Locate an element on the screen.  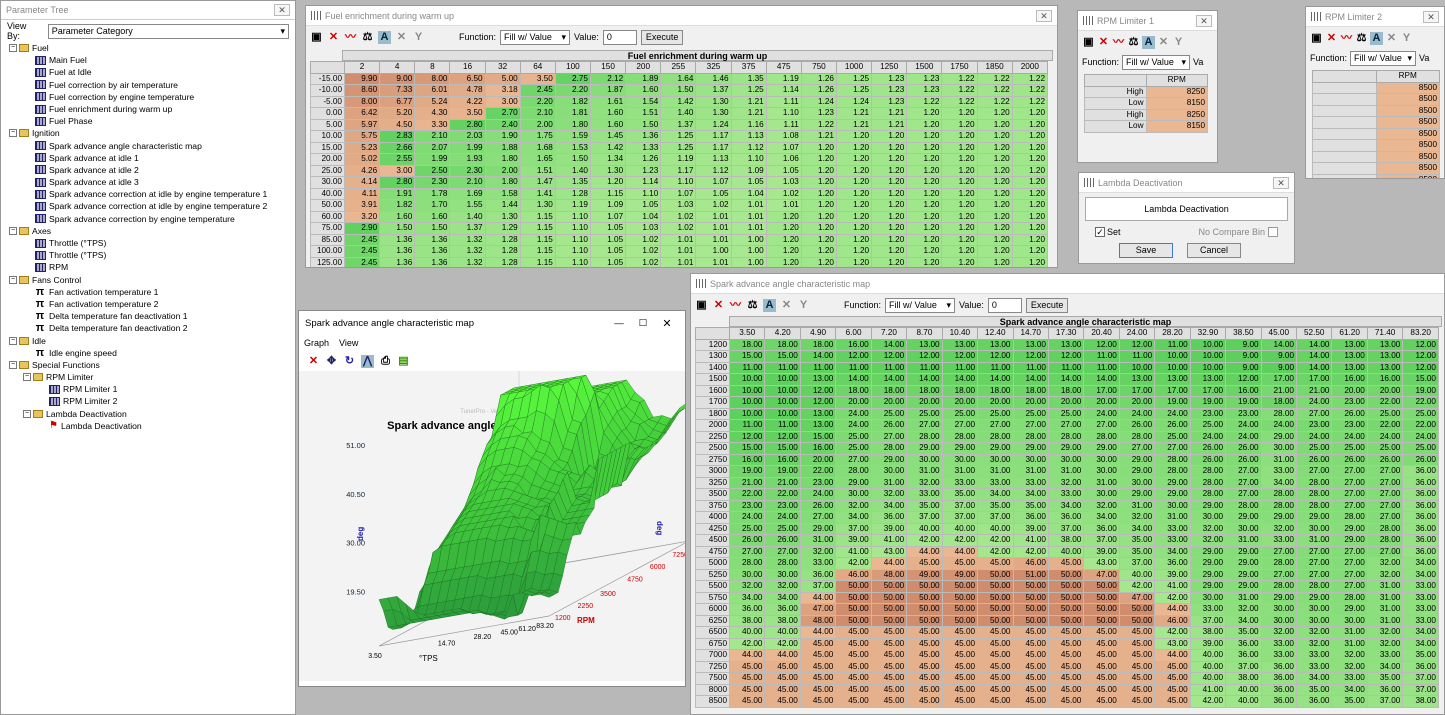
table-cell: 2.83 is located at coordinates (397, 136).